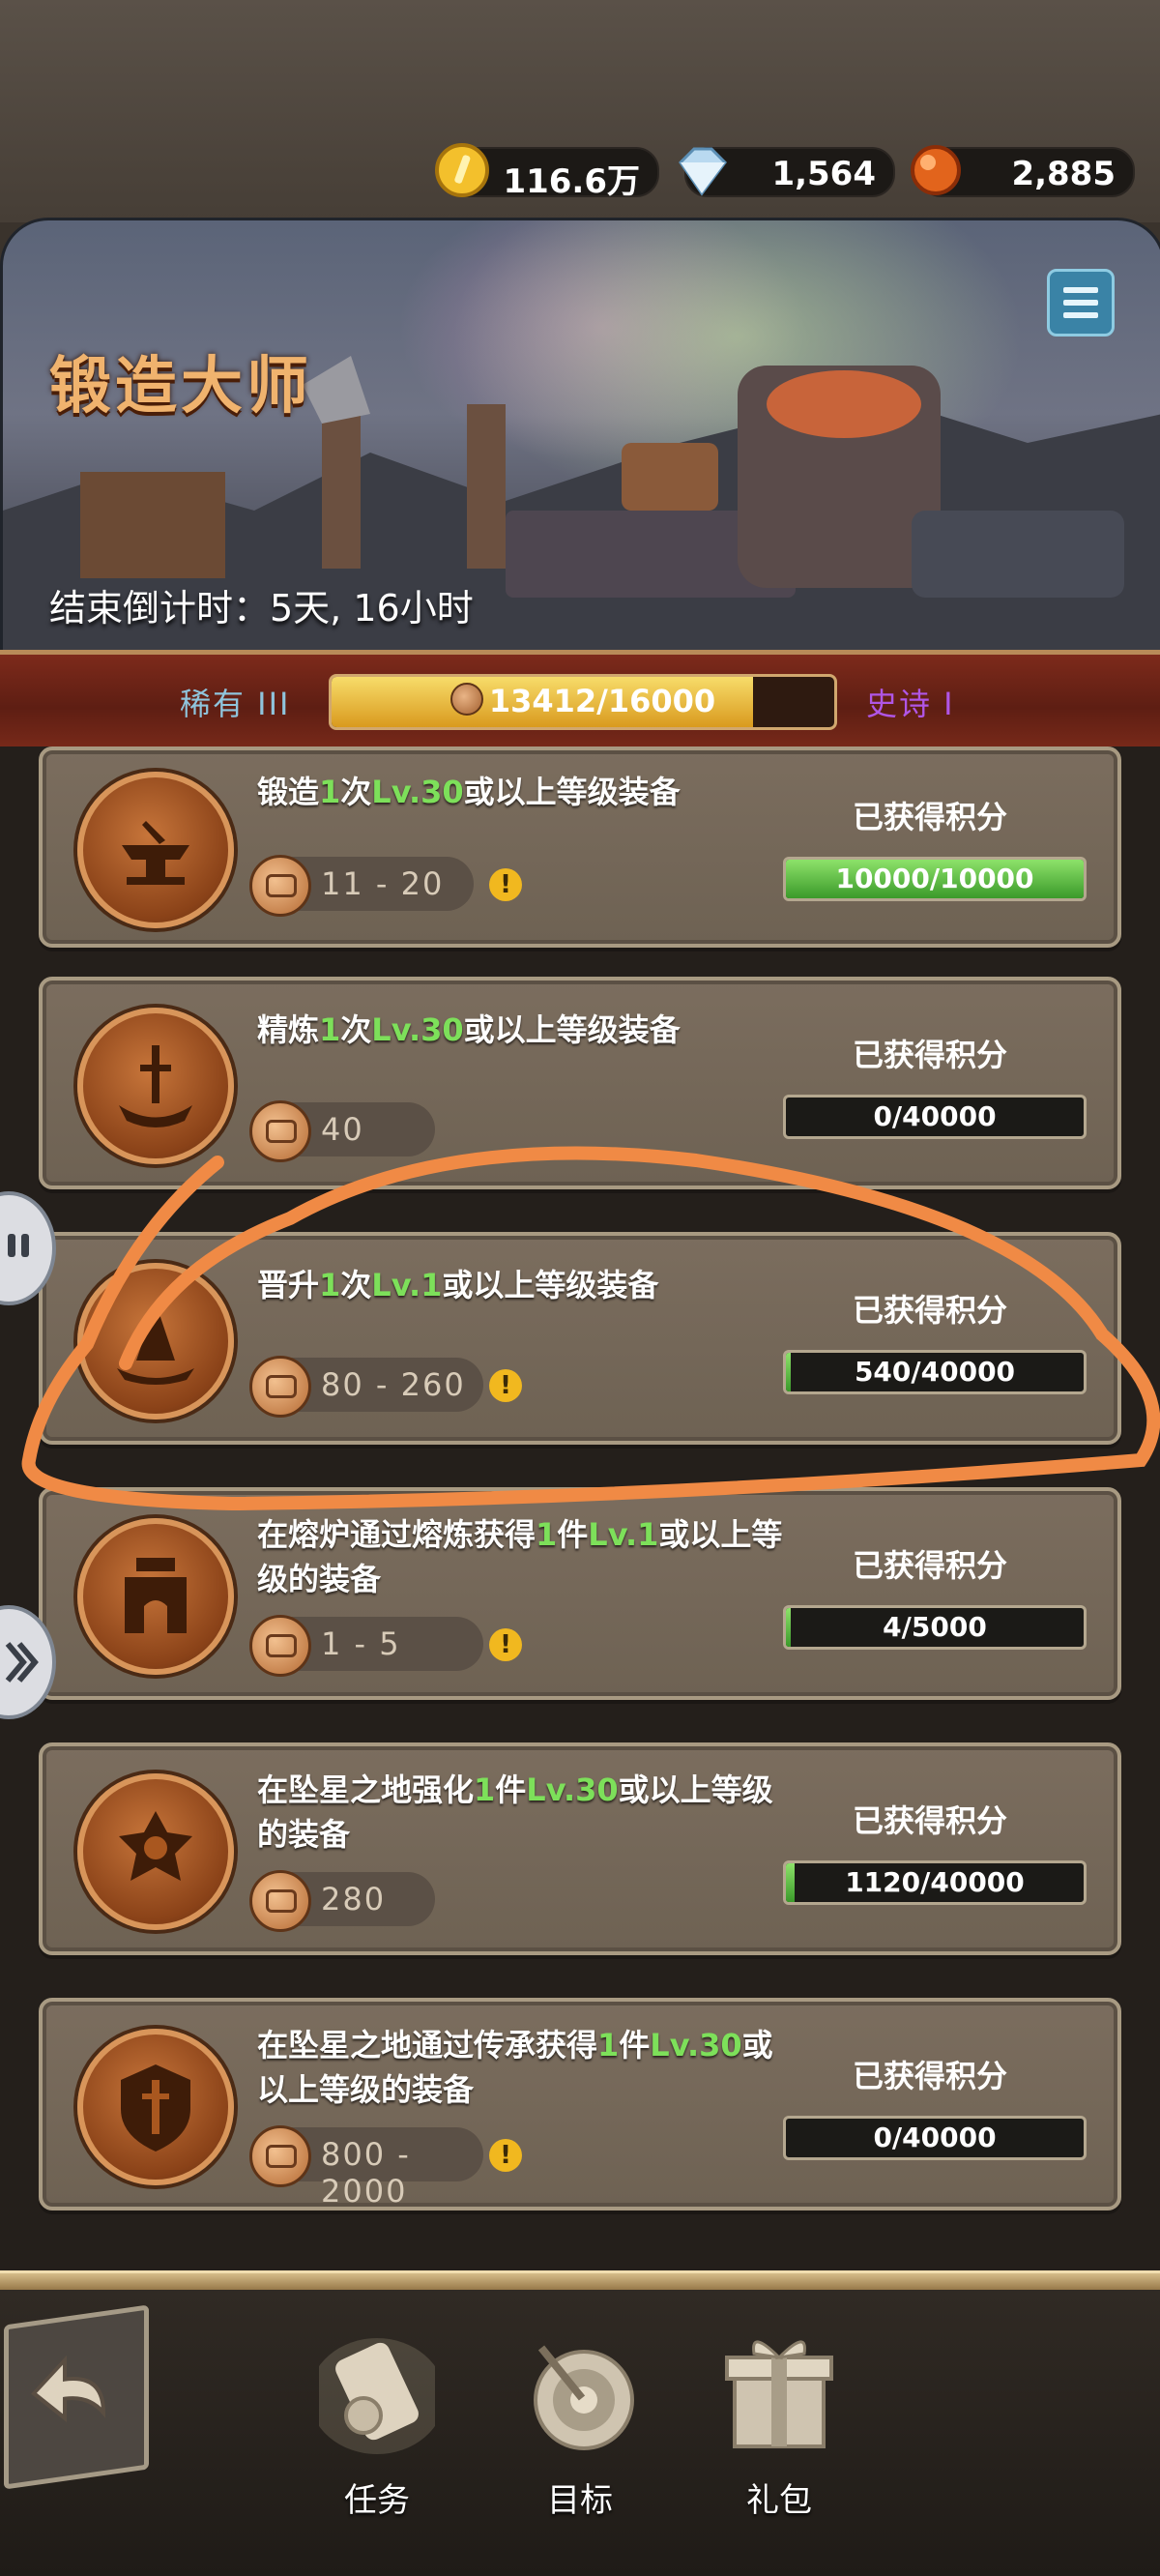 Image resolution: width=1160 pixels, height=2576 pixels. I want to click on gold-value: 116.6万, so click(571, 181).